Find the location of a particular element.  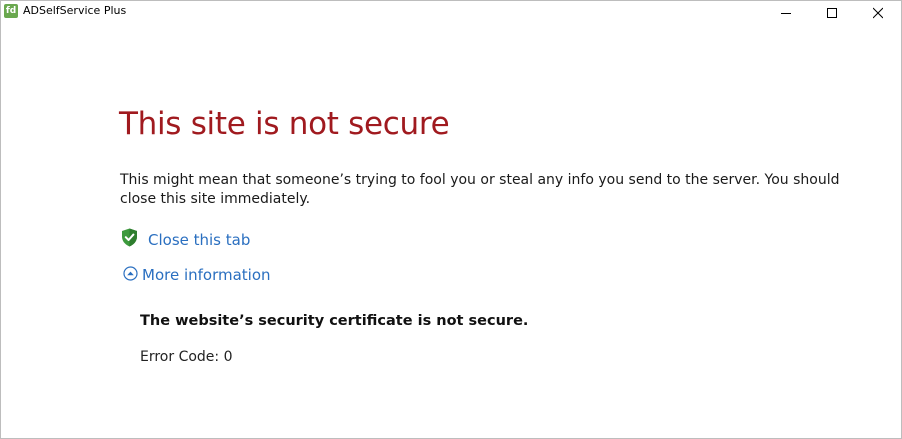

shield-check-icon is located at coordinates (129, 237).